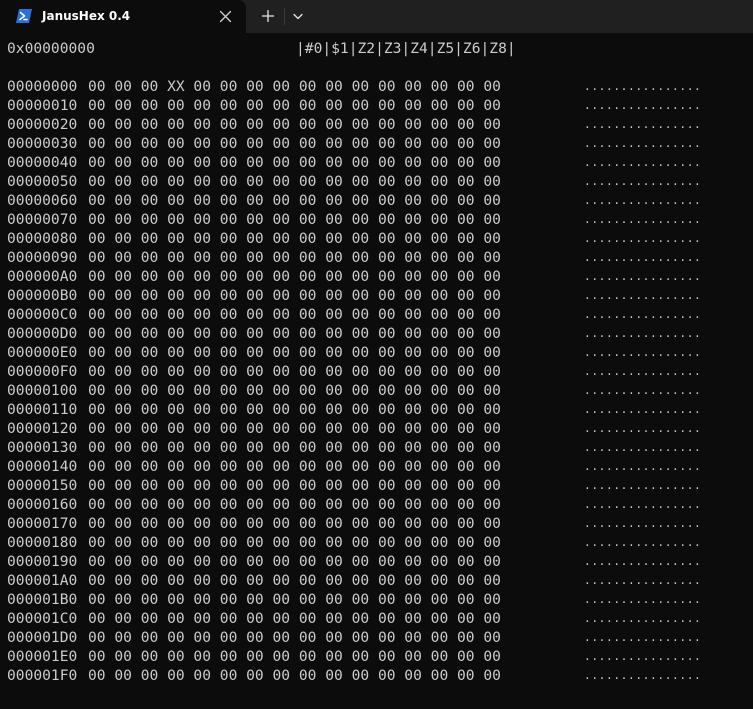 This screenshot has height=709, width=753. I want to click on tab-bar: JanusHex 0.4, so click(376, 16).